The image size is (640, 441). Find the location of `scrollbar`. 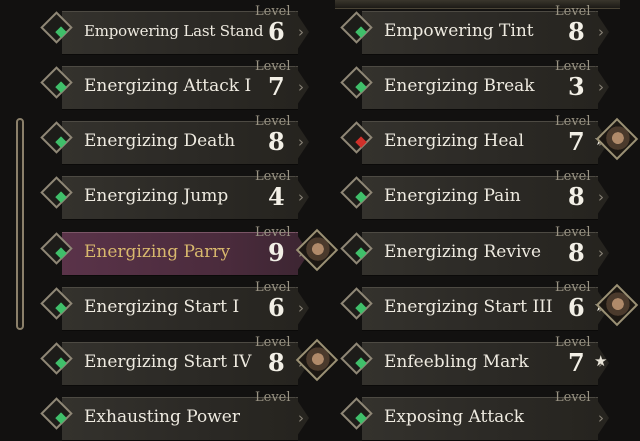

scrollbar is located at coordinates (20, 224).